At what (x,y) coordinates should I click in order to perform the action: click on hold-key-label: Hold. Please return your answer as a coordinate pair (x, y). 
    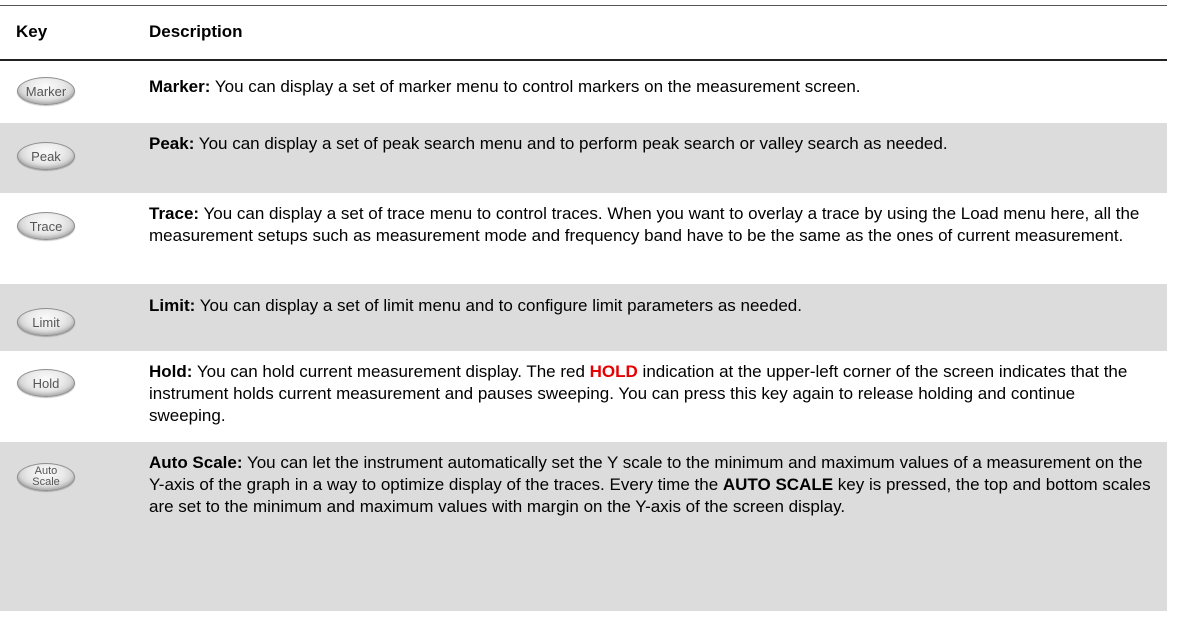
    Looking at the image, I should click on (46, 383).